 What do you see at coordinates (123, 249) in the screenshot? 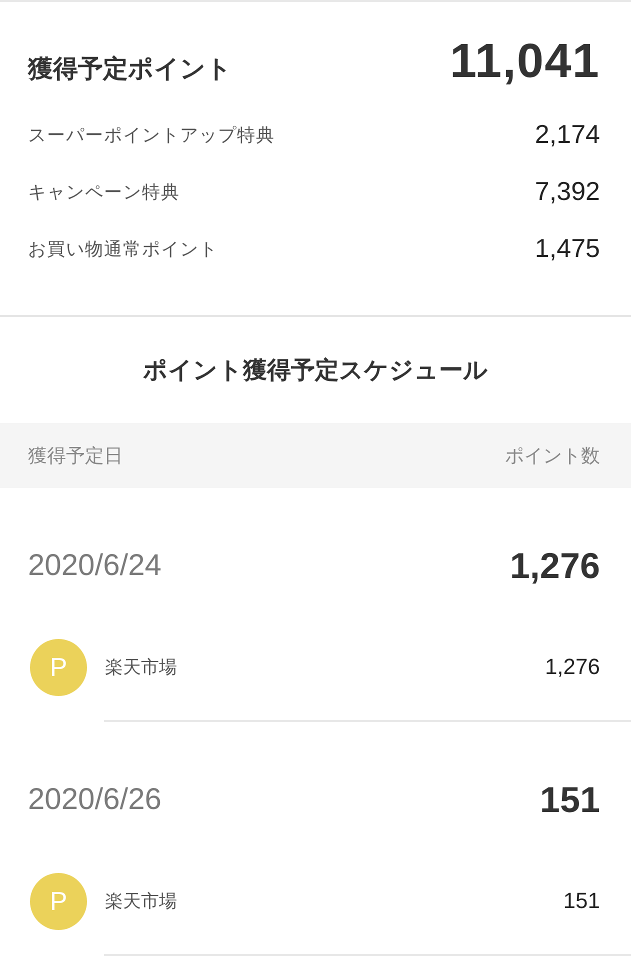
I see `breakdown-label: お買い物通常ポイント` at bounding box center [123, 249].